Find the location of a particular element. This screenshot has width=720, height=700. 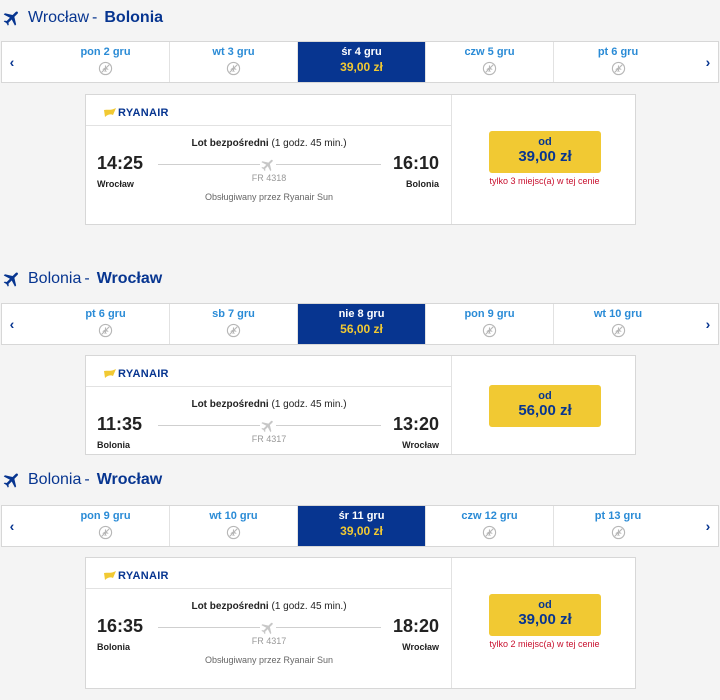

date-tab: wt 3 gru is located at coordinates (234, 62).